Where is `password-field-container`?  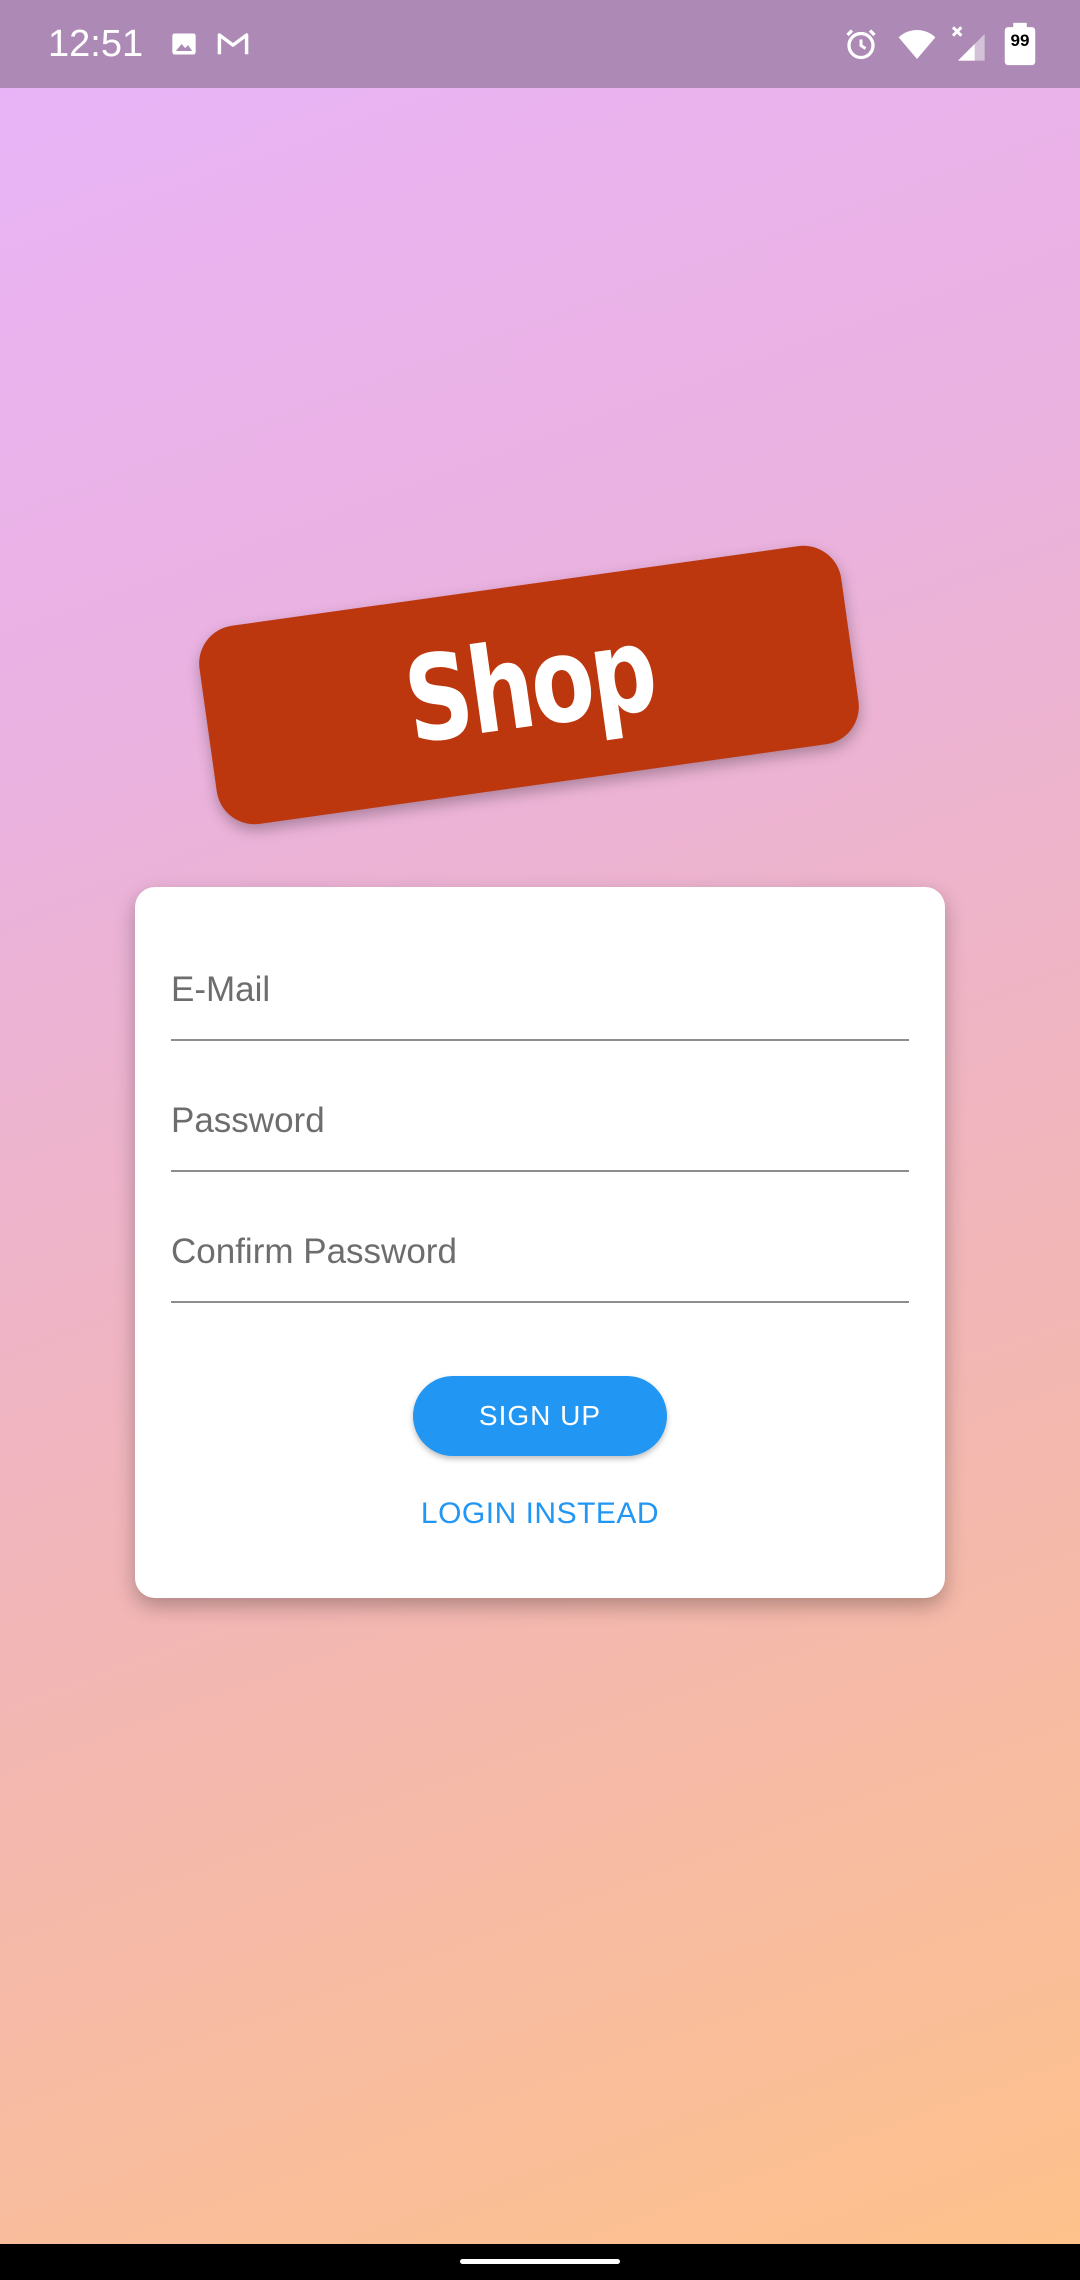 password-field-container is located at coordinates (540, 1106).